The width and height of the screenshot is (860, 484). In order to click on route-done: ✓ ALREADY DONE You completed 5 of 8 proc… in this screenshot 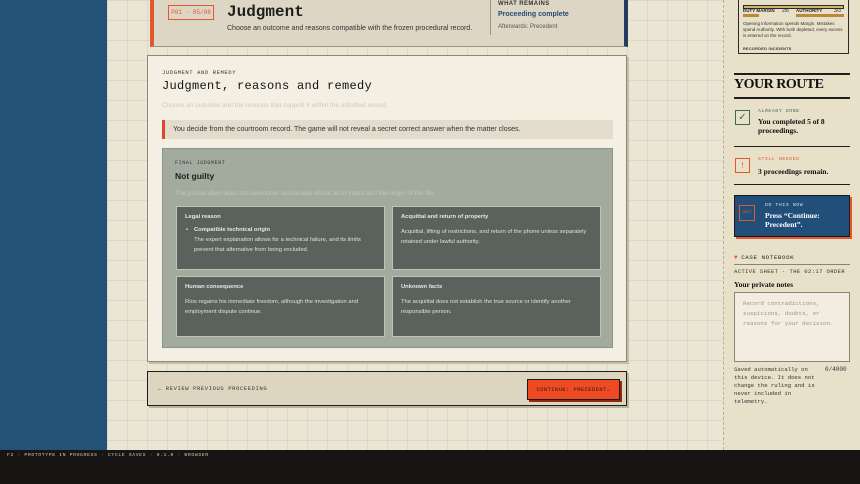, I will do `click(792, 126)`.